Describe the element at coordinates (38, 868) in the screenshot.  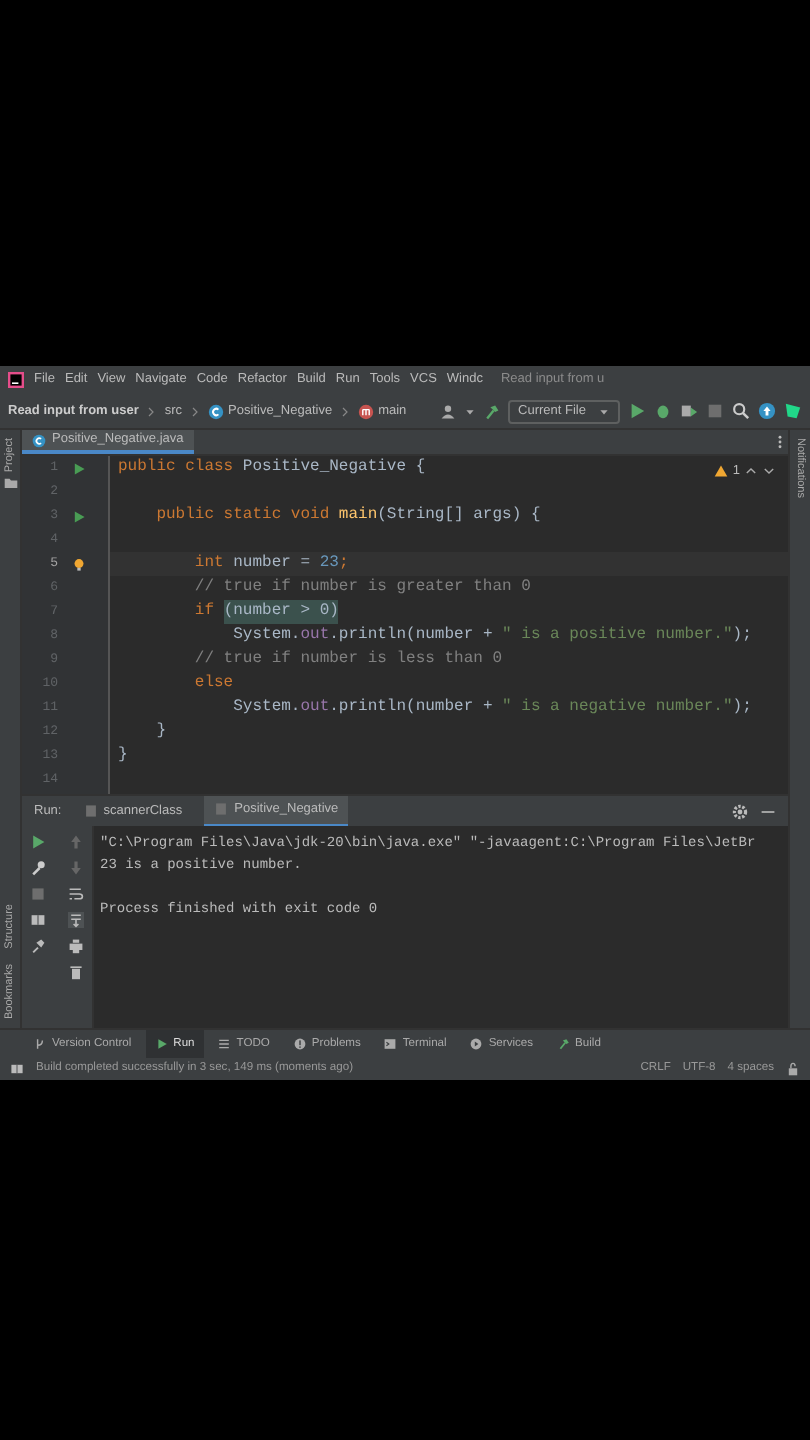
I see `wrench-icon` at that location.